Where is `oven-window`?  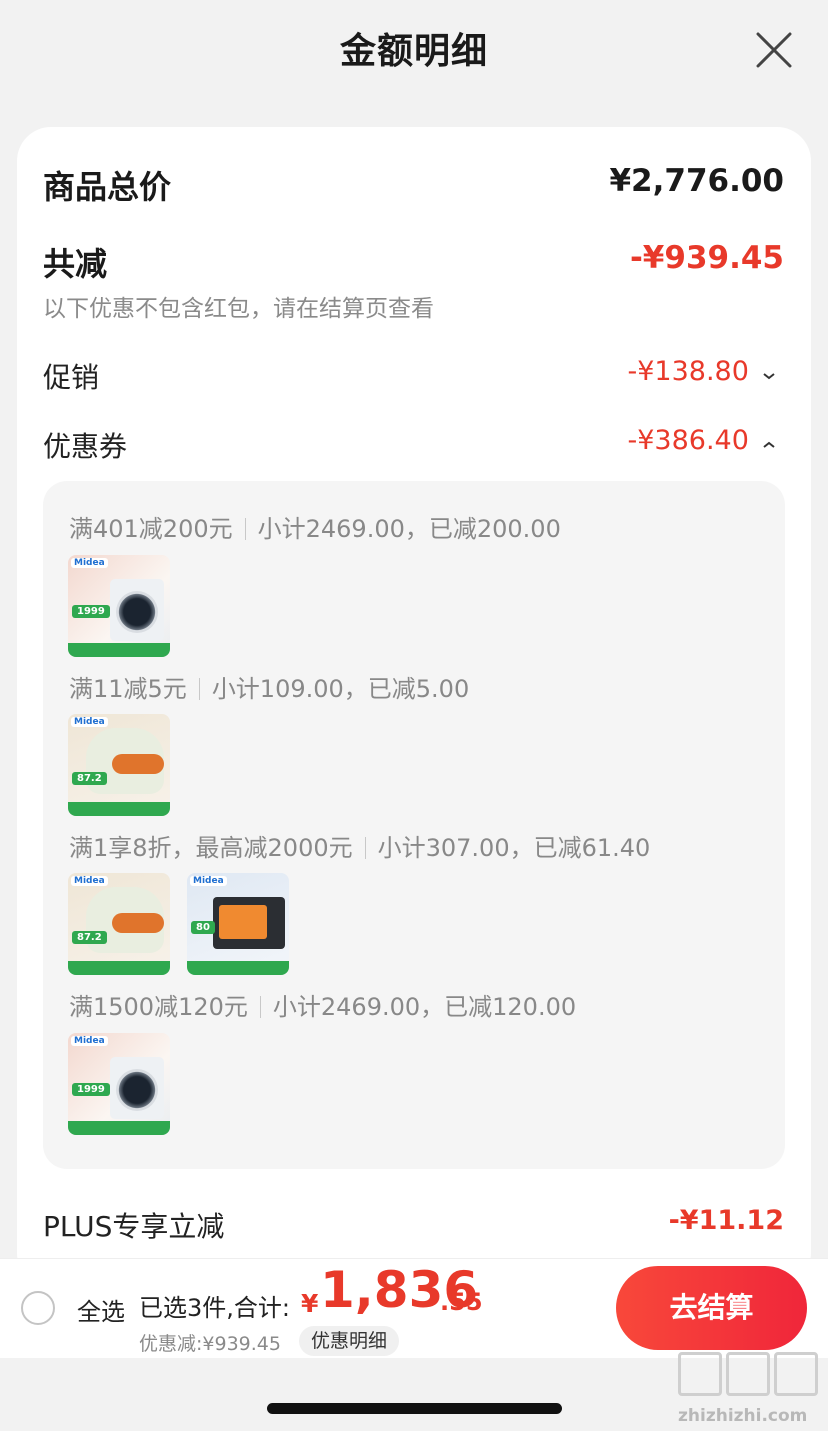
oven-window is located at coordinates (243, 922).